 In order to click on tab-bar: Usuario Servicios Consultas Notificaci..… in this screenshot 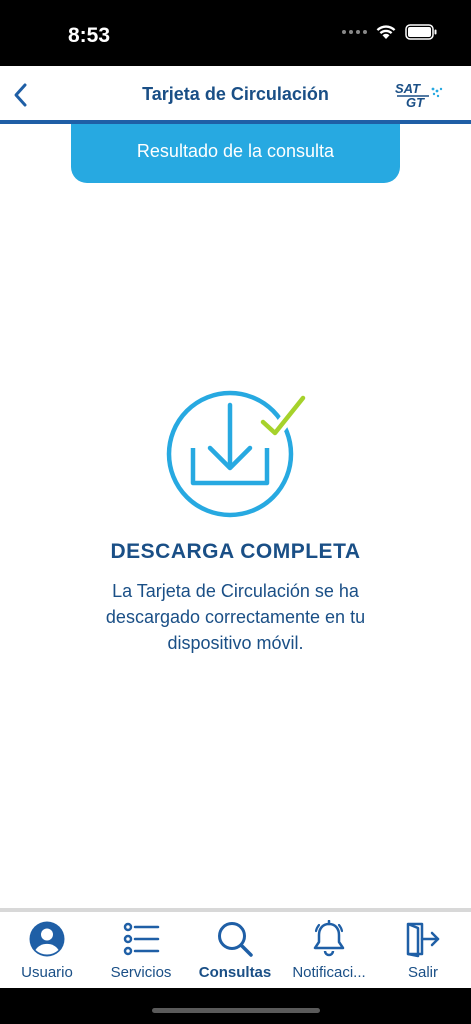, I will do `click(235, 948)`.